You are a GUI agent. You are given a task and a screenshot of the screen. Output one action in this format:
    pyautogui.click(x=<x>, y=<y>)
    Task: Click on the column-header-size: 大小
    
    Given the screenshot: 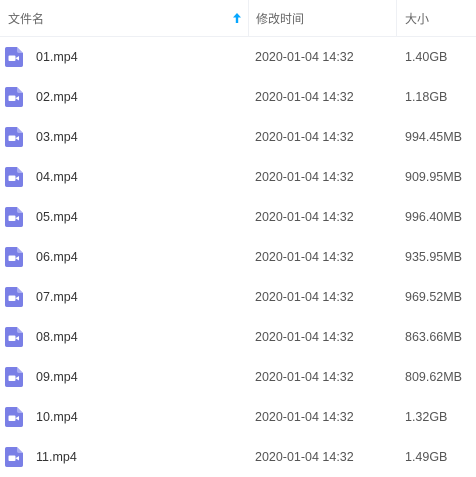 What is the action you would take?
    pyautogui.click(x=436, y=18)
    